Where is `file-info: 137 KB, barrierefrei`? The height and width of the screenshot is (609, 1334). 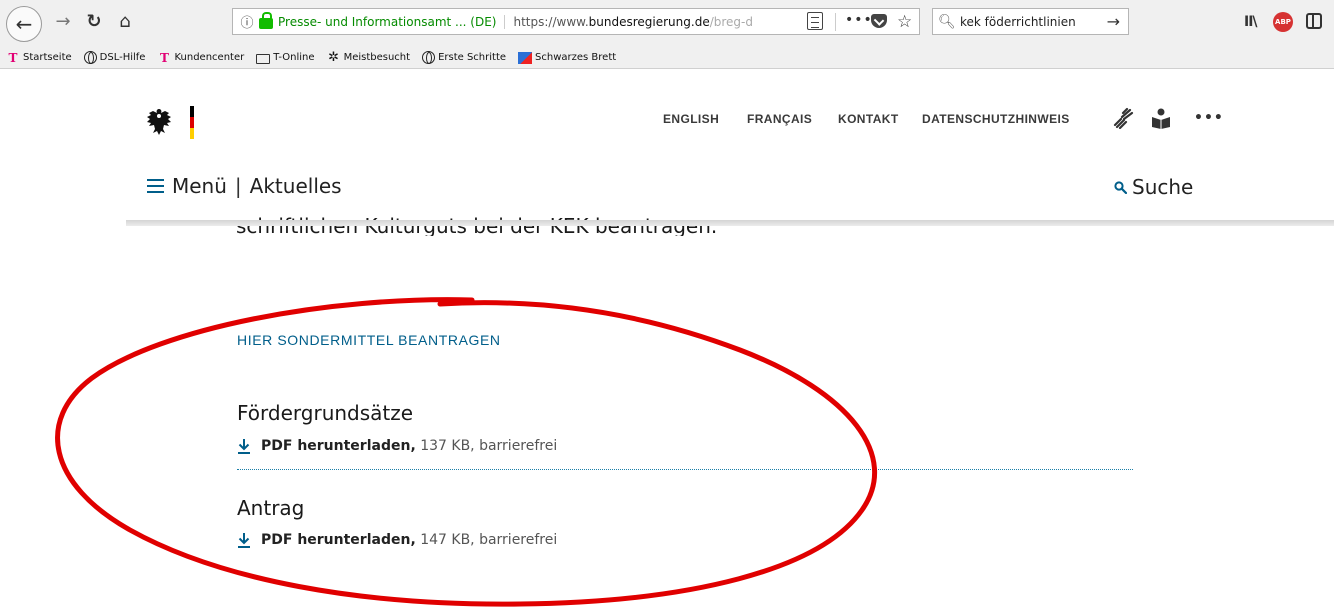
file-info: 137 KB, barrierefrei is located at coordinates (486, 446).